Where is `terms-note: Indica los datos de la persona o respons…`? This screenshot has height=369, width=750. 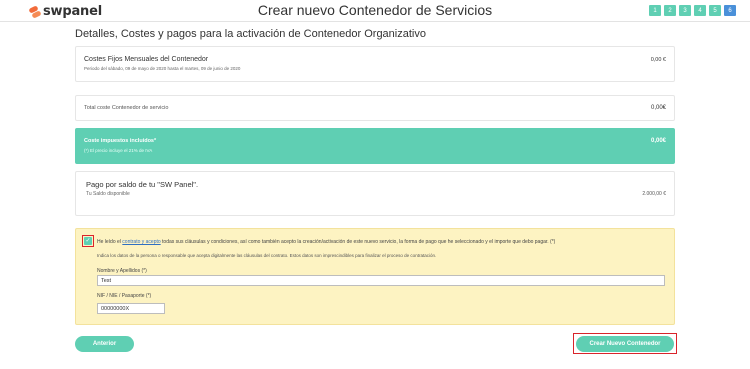
terms-note: Indica los datos de la persona o respons… is located at coordinates (267, 255).